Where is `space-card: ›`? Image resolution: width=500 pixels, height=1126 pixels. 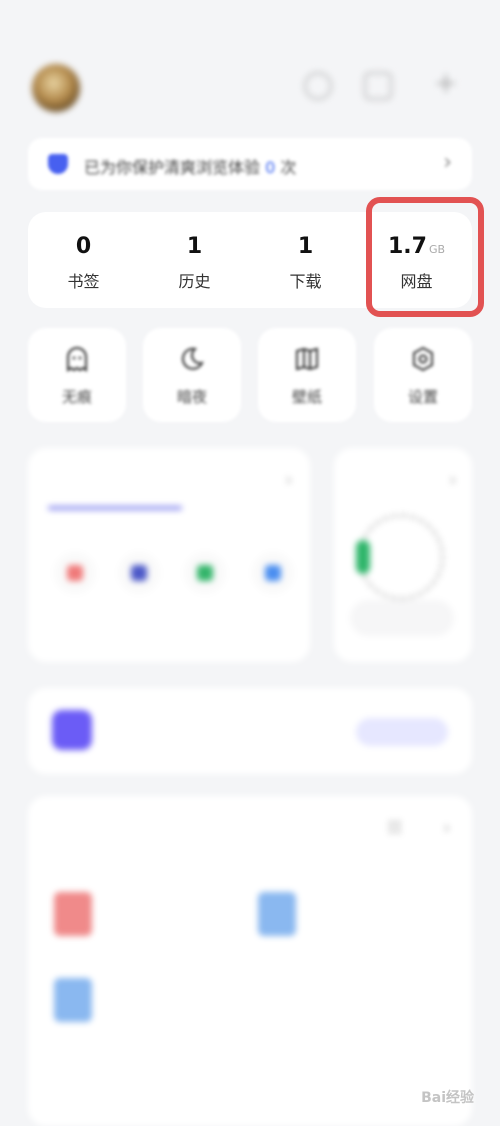 space-card: › is located at coordinates (403, 555).